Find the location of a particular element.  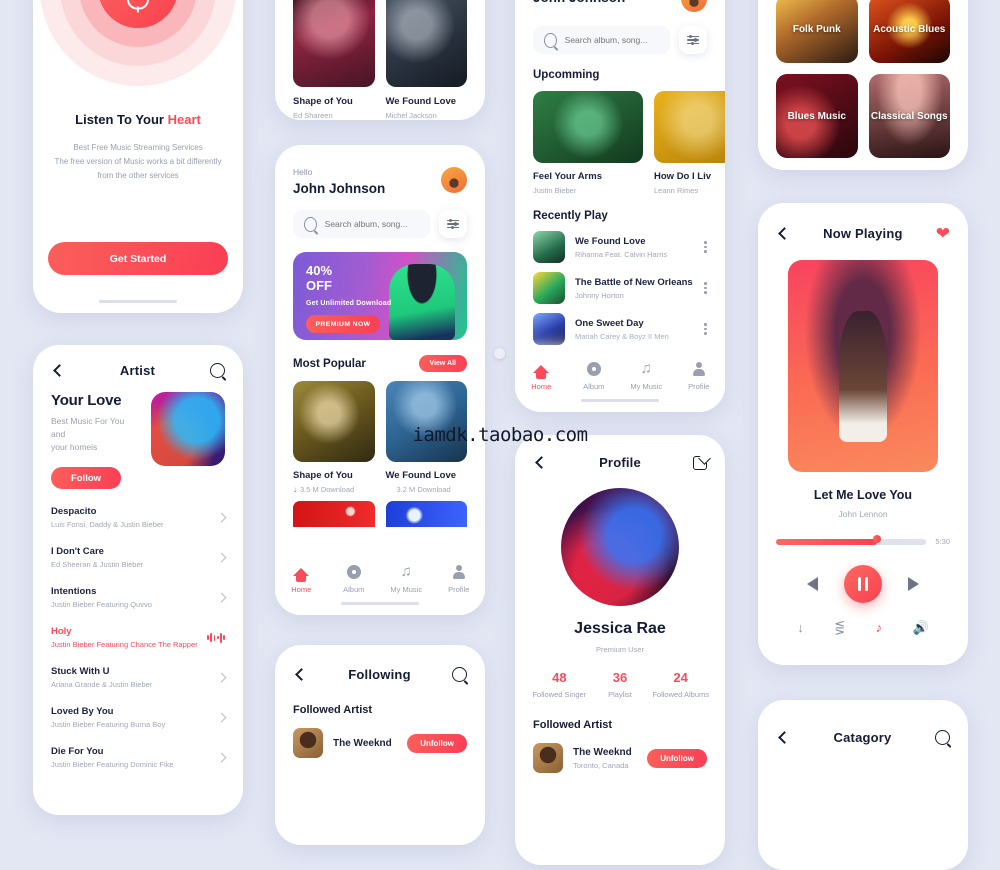

home-indicator is located at coordinates (380, 603).